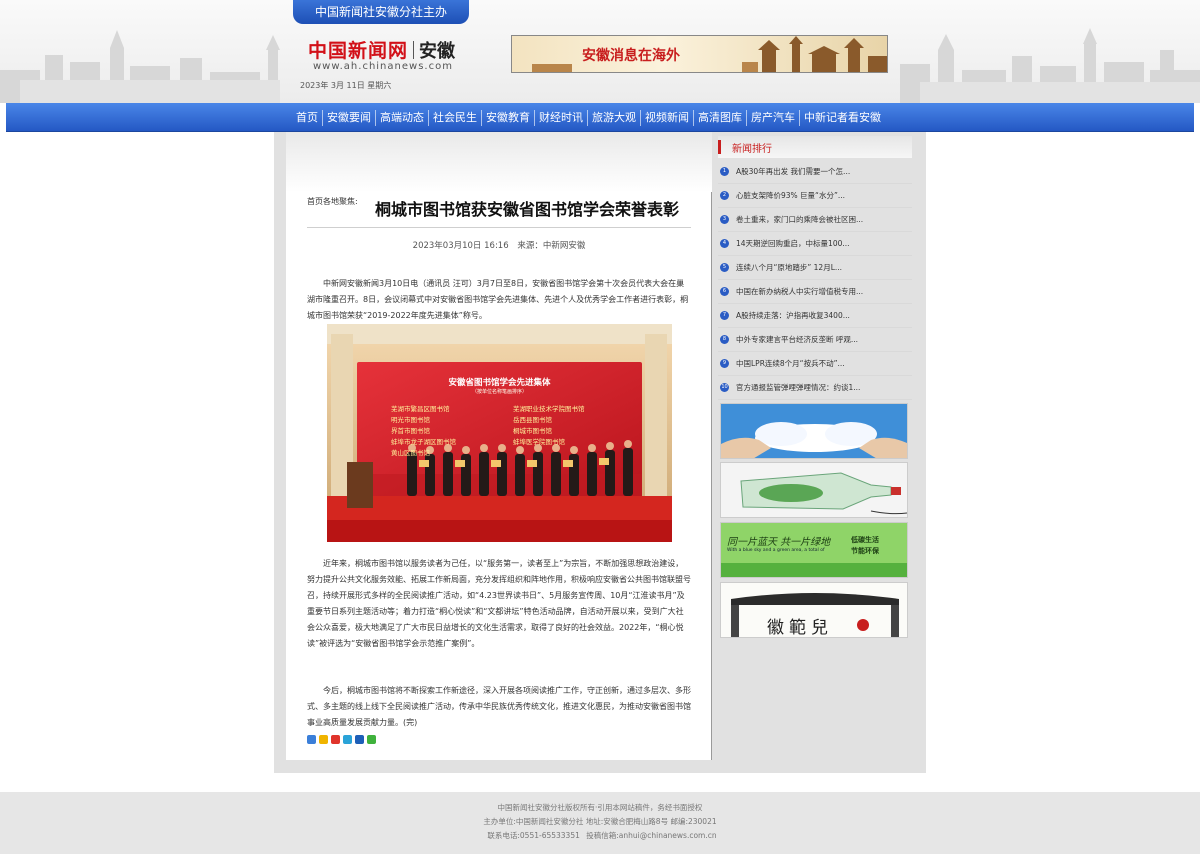  I want to click on footer-phone: 联系电话:0551-65533351, so click(533, 835).